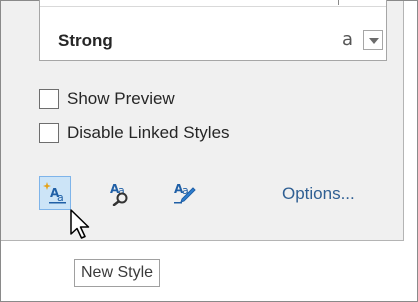  I want to click on style-dropdown-button, so click(373, 40).